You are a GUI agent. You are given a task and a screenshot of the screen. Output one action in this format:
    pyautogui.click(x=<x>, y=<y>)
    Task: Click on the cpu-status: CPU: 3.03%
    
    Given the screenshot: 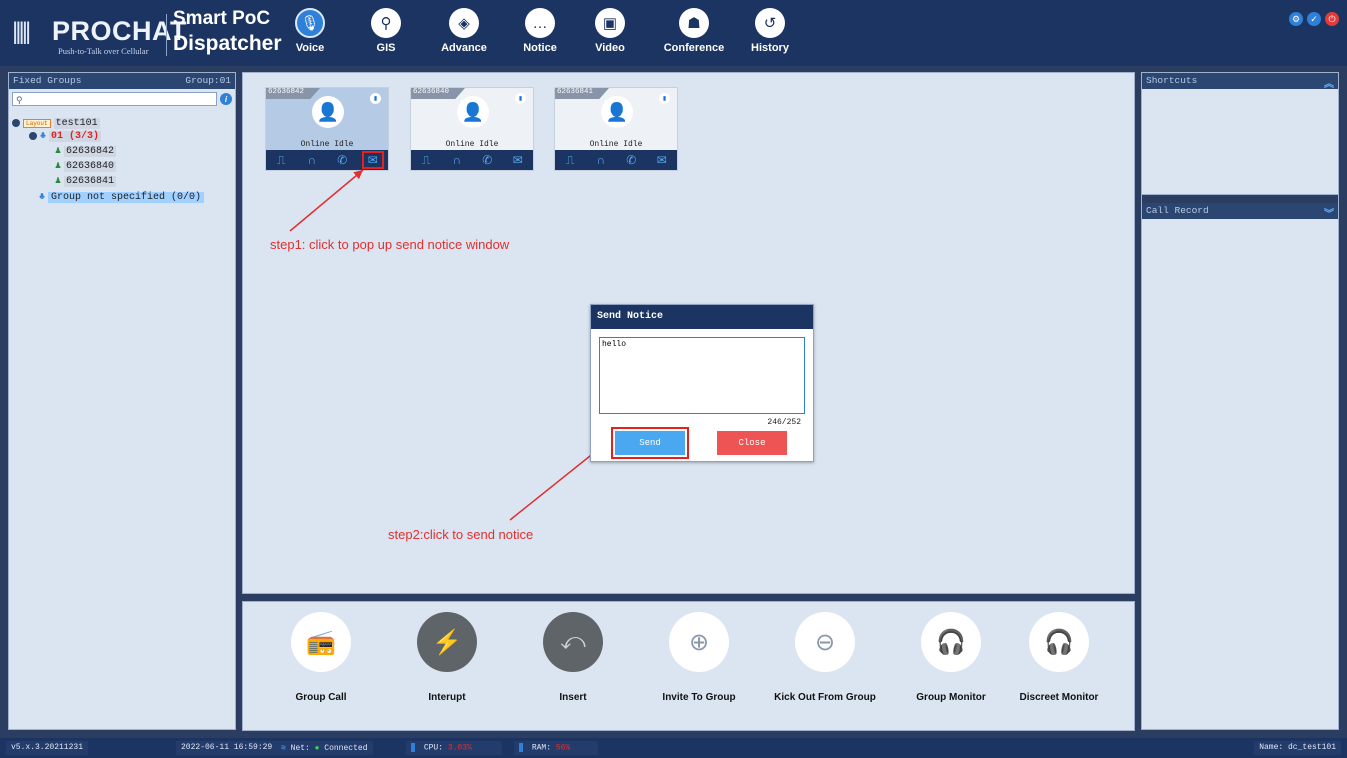 What is the action you would take?
    pyautogui.click(x=454, y=748)
    